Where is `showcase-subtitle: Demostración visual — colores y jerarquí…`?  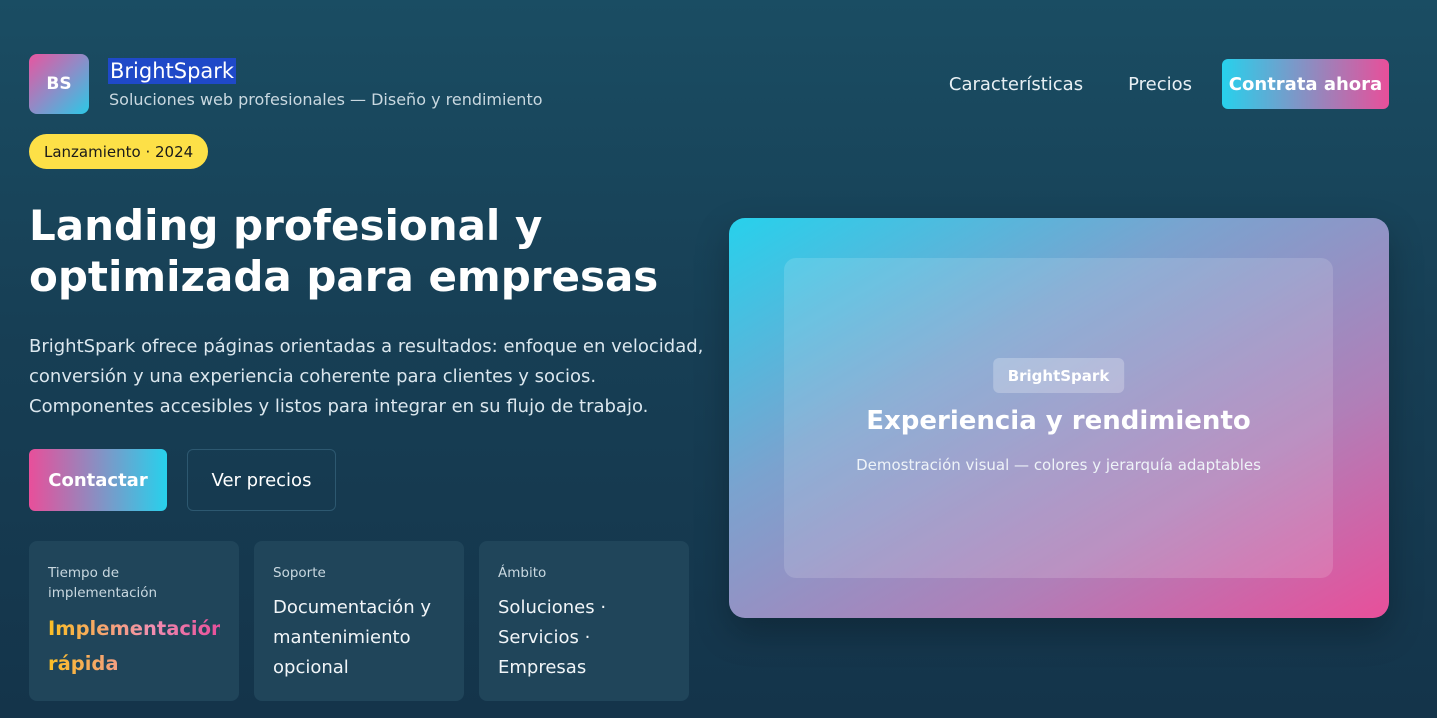
showcase-subtitle: Demostración visual — colores y jerarquí… is located at coordinates (1058, 465).